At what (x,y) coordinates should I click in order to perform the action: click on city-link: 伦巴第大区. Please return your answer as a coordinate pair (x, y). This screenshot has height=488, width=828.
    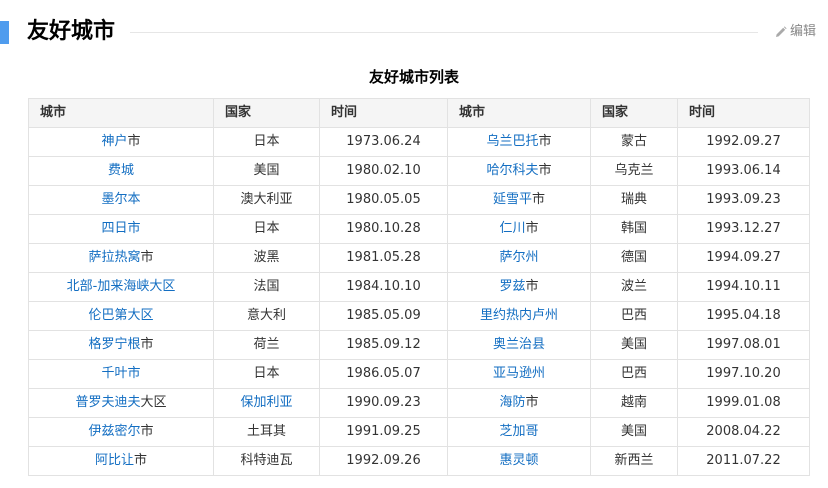
    Looking at the image, I should click on (120, 315).